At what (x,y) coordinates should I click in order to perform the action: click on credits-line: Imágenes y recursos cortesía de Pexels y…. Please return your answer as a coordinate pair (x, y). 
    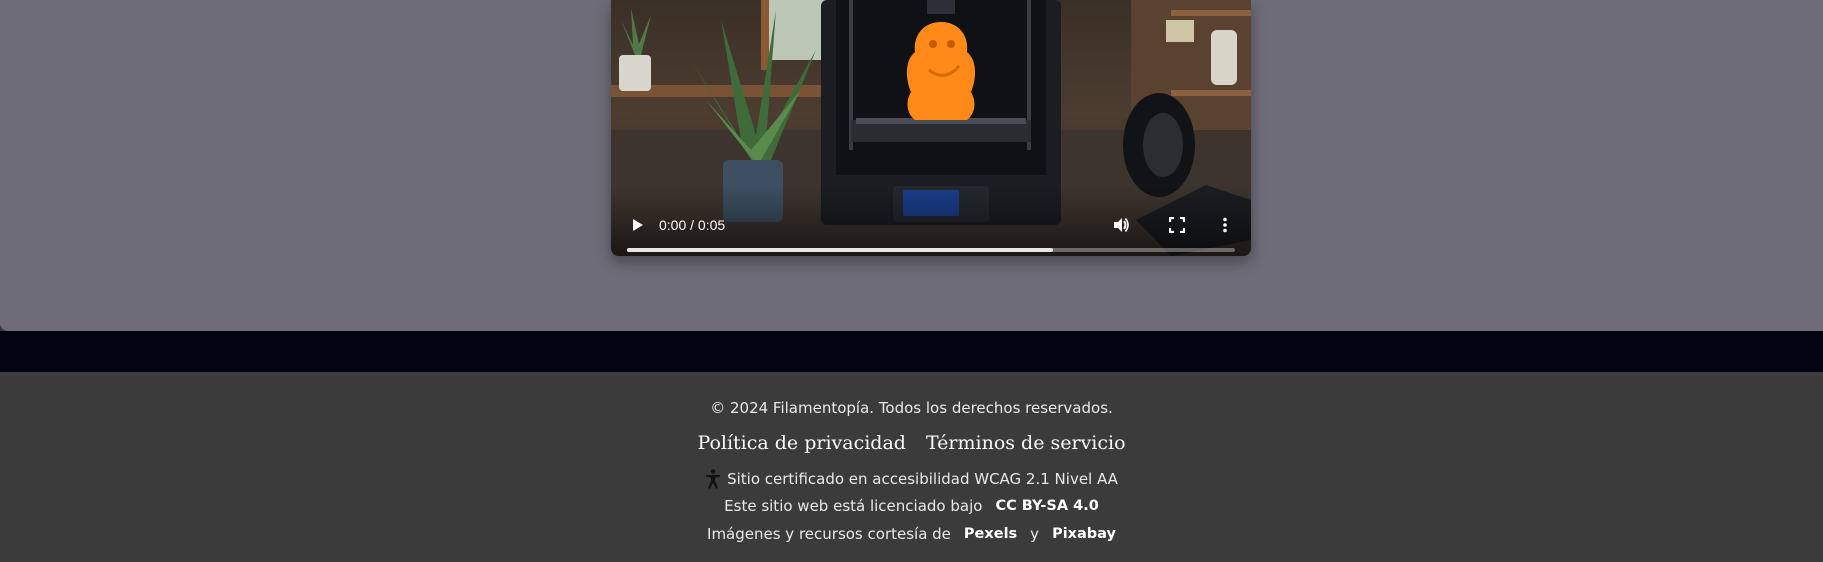
    Looking at the image, I should click on (911, 534).